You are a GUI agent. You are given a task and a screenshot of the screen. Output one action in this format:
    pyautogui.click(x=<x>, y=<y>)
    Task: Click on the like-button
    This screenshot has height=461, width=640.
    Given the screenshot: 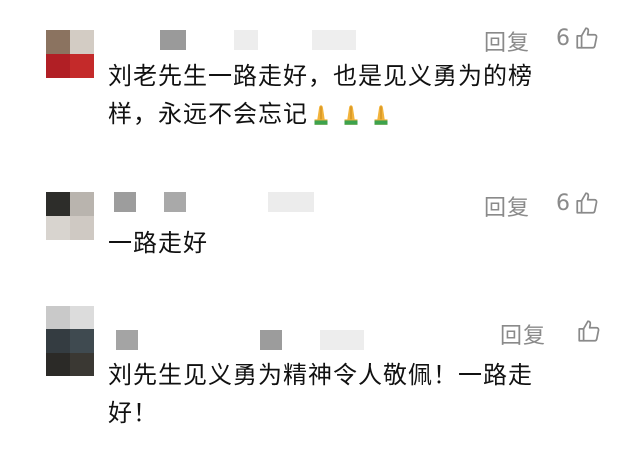 What is the action you would take?
    pyautogui.click(x=589, y=331)
    